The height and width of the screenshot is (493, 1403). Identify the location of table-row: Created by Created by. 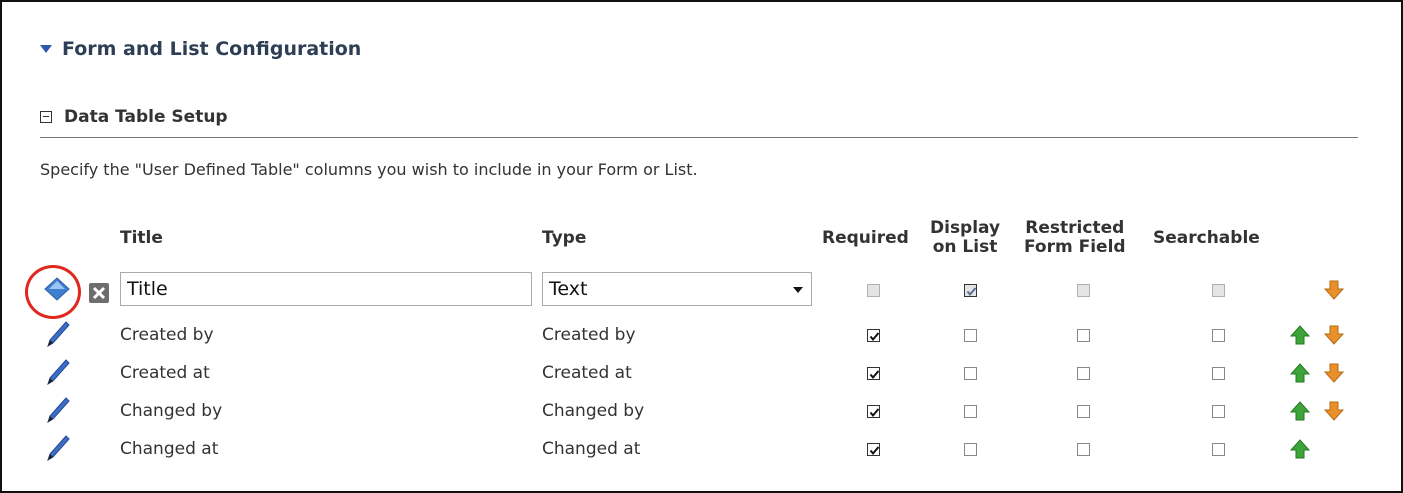
(720, 338).